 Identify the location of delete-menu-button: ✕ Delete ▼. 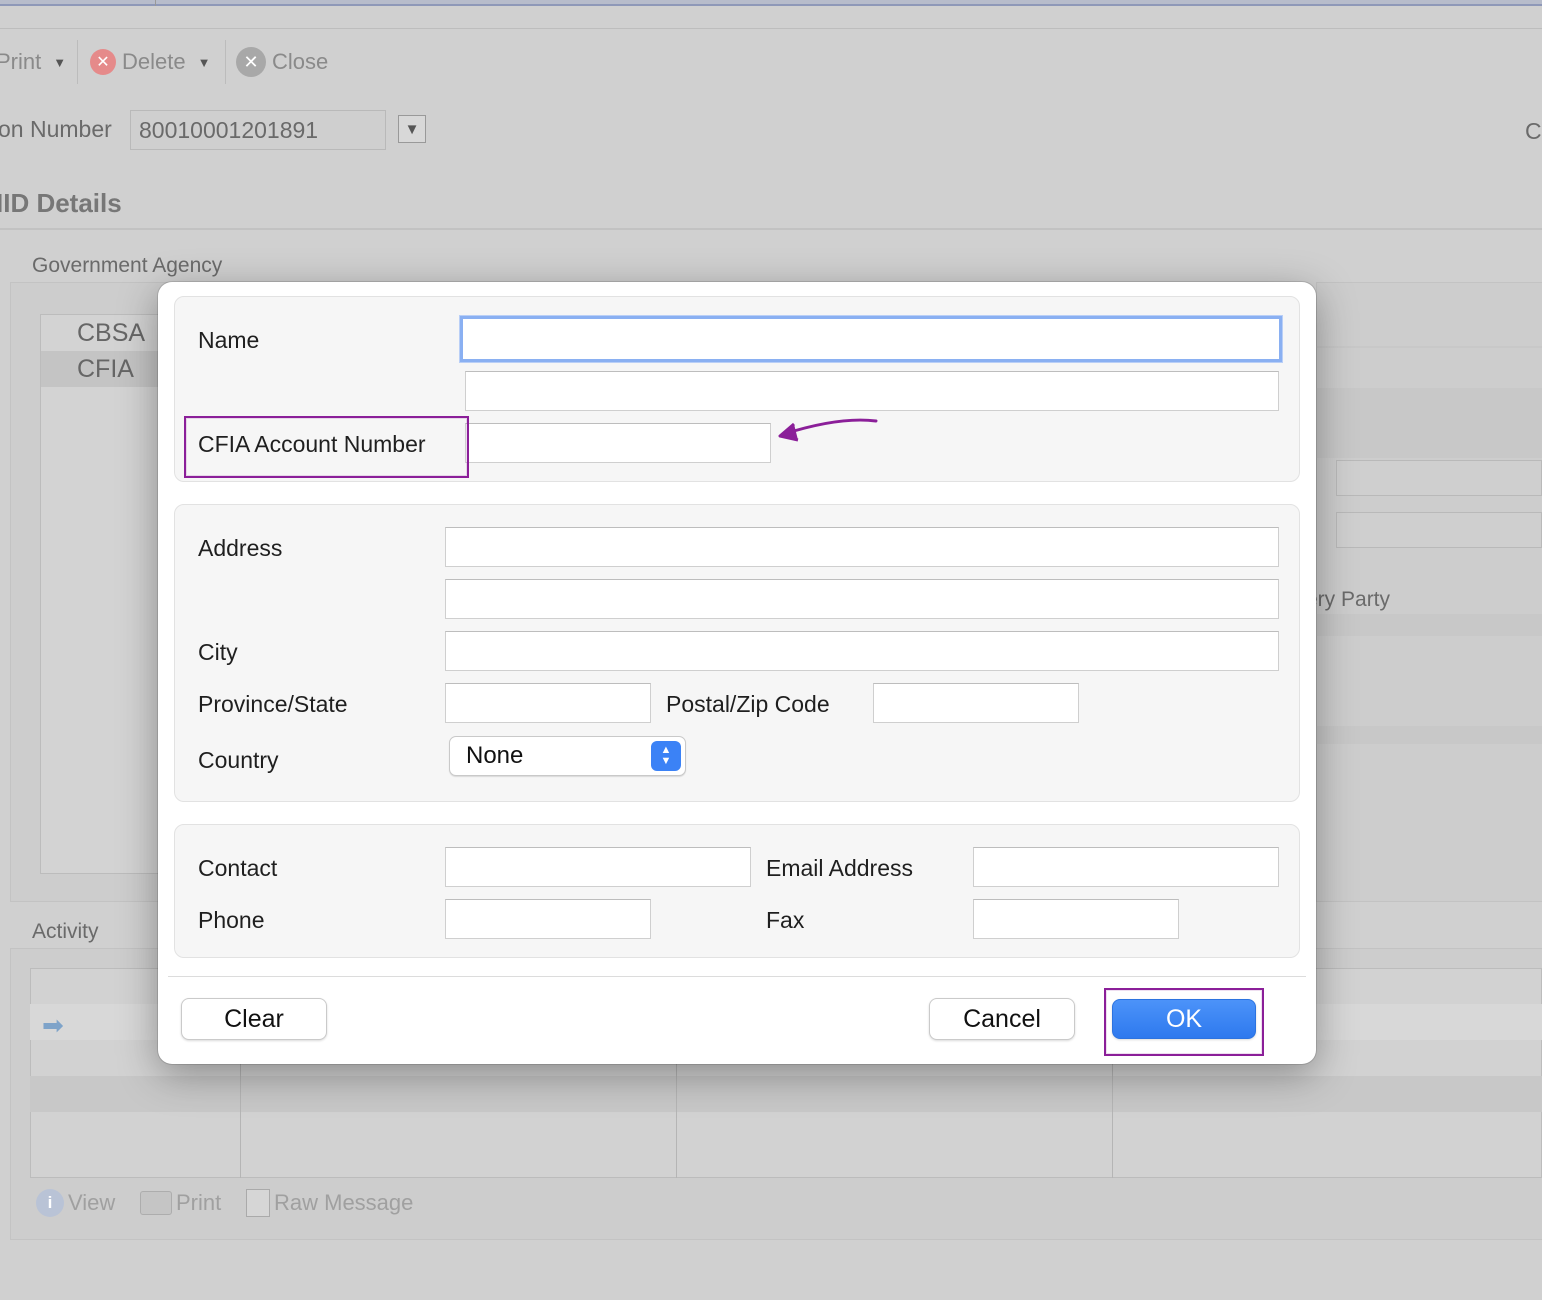
(150, 62).